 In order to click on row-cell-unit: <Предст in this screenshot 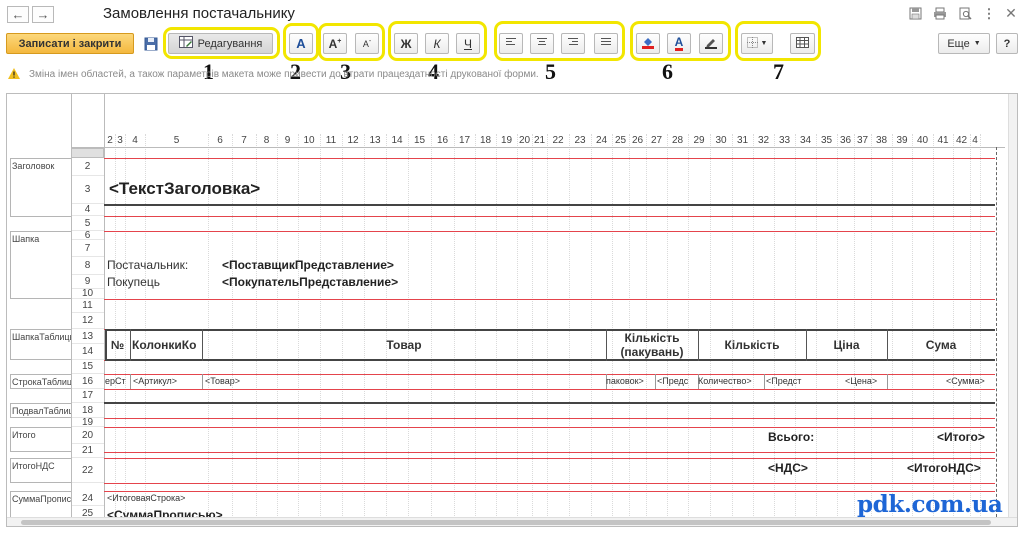, I will do `click(787, 381)`.